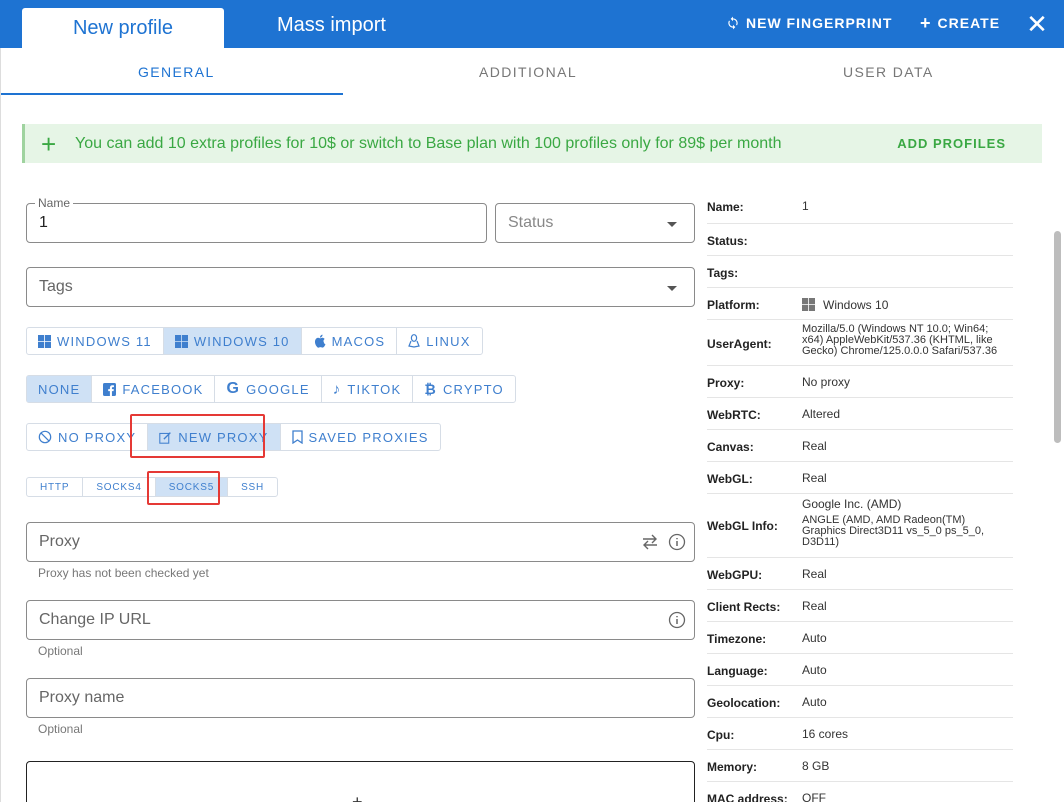 Image resolution: width=1064 pixels, height=802 pixels. I want to click on change-ip-url-input: Change IP URL, so click(360, 620).